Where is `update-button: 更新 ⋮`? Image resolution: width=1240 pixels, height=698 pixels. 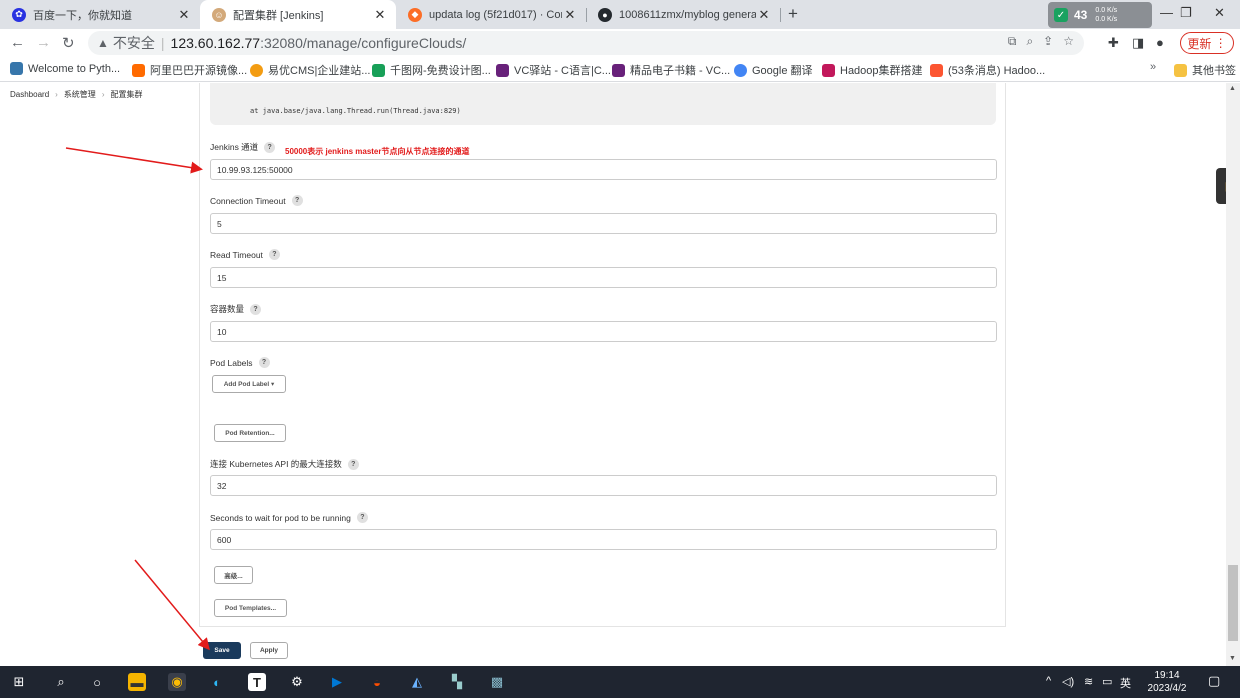
update-button: 更新 ⋮ is located at coordinates (1207, 43).